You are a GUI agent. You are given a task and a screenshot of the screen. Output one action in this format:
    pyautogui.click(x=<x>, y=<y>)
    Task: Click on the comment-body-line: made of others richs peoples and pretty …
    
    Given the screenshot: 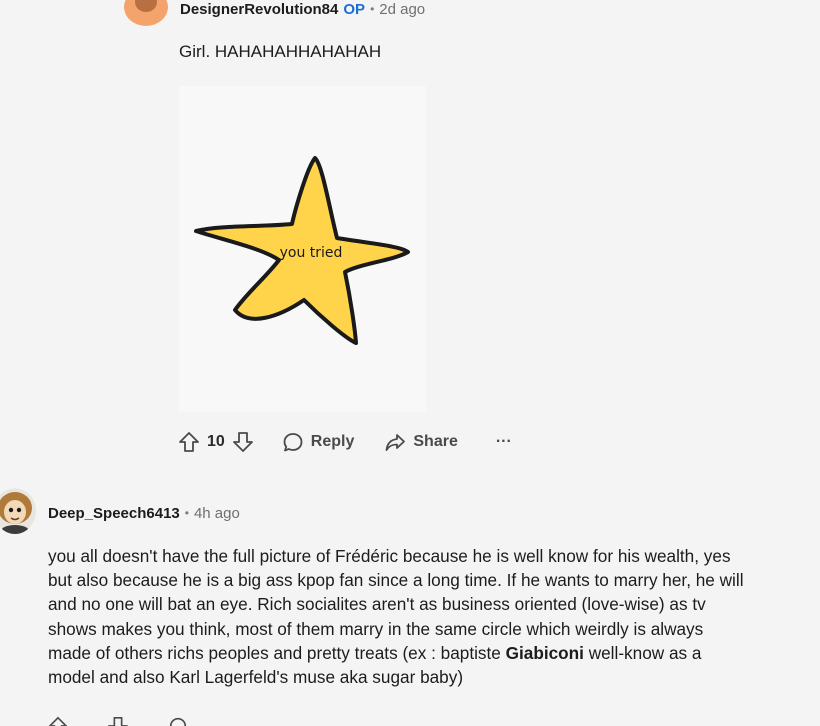 What is the action you would take?
    pyautogui.click(x=433, y=653)
    